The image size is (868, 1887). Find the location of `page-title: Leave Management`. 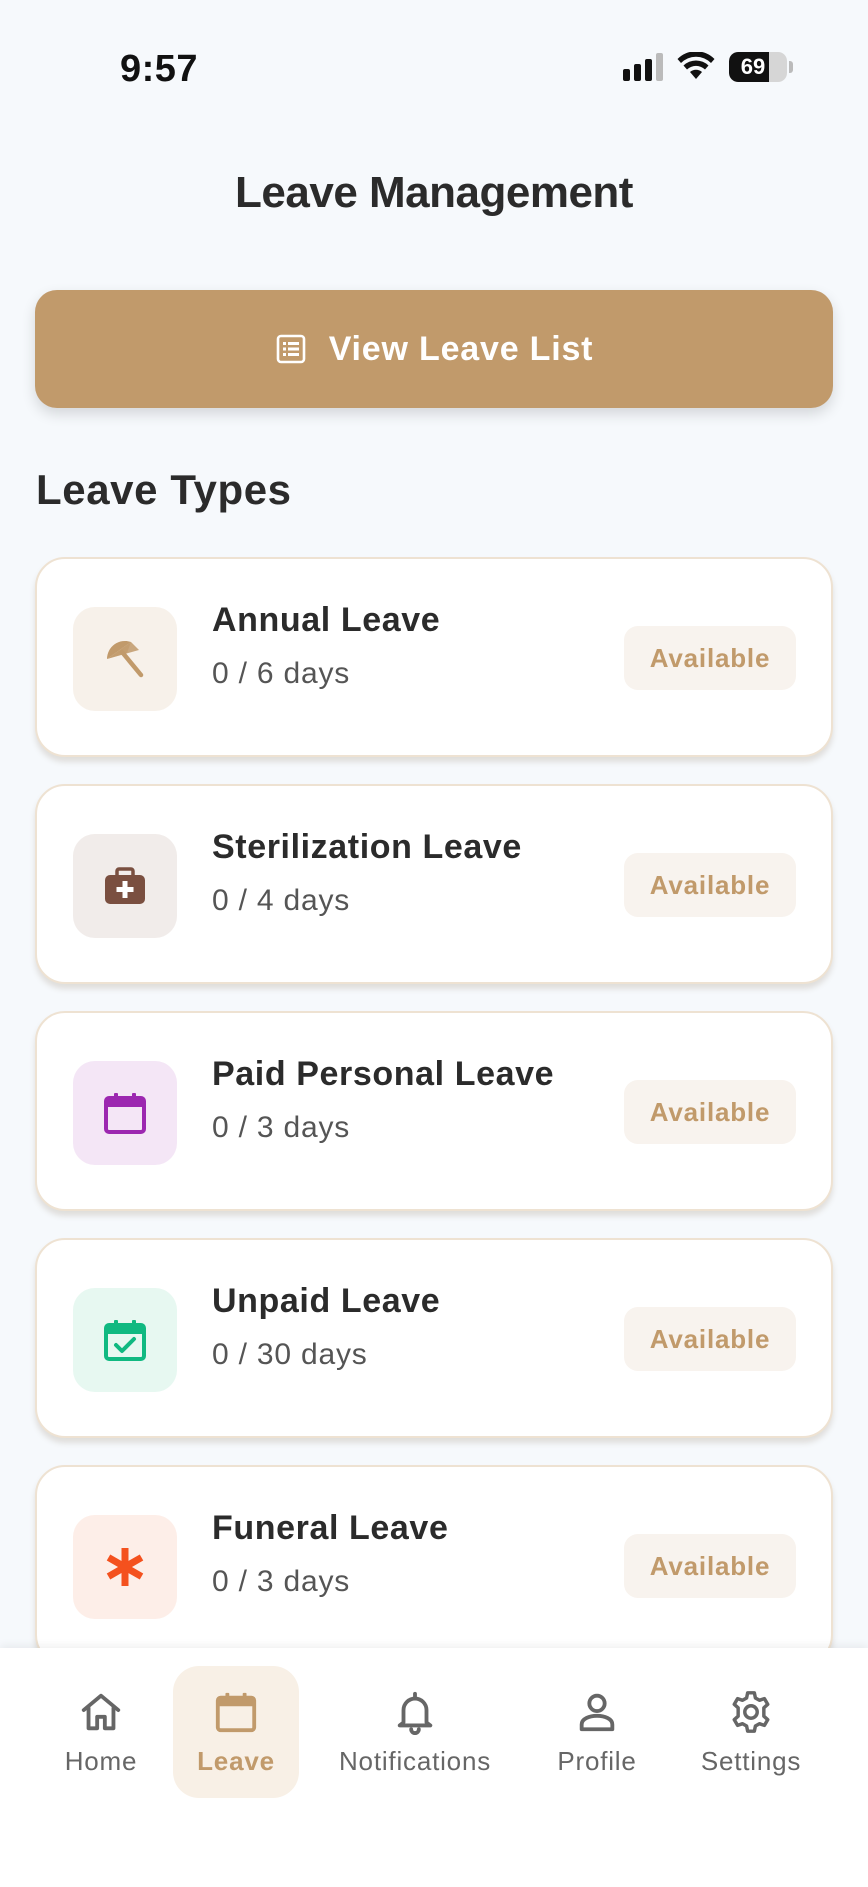

page-title: Leave Management is located at coordinates (434, 192).